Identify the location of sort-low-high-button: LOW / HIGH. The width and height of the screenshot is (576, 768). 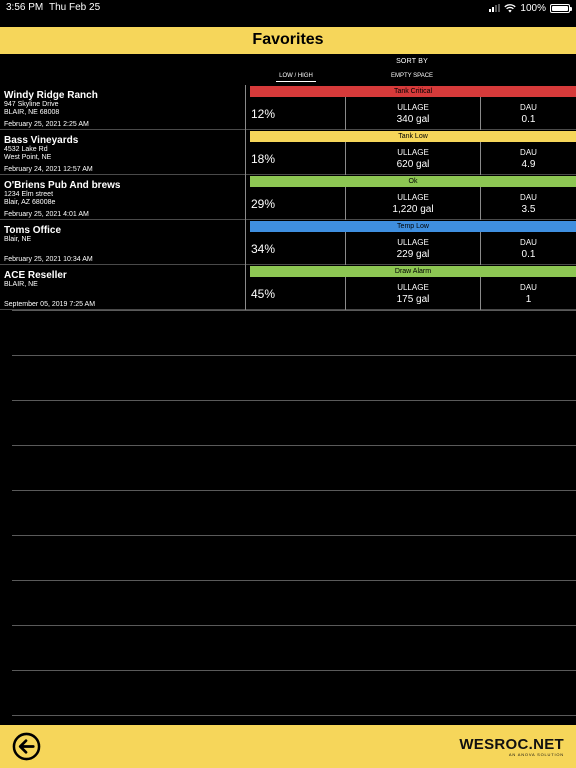
(296, 77).